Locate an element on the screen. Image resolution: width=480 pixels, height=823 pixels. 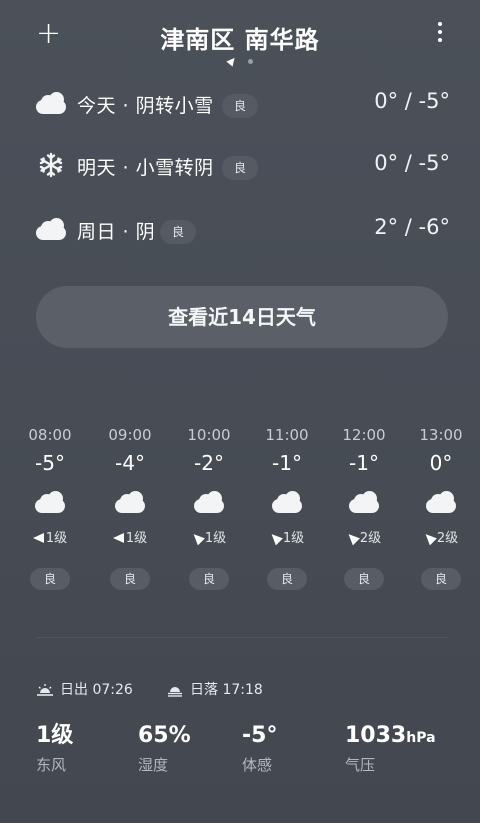
hour-time: 09:00 is located at coordinates (130, 435).